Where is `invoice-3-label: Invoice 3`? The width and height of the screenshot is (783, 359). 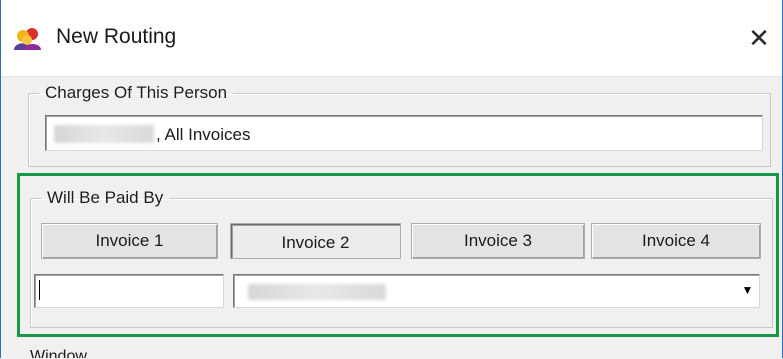
invoice-3-label: Invoice 3 is located at coordinates (498, 240).